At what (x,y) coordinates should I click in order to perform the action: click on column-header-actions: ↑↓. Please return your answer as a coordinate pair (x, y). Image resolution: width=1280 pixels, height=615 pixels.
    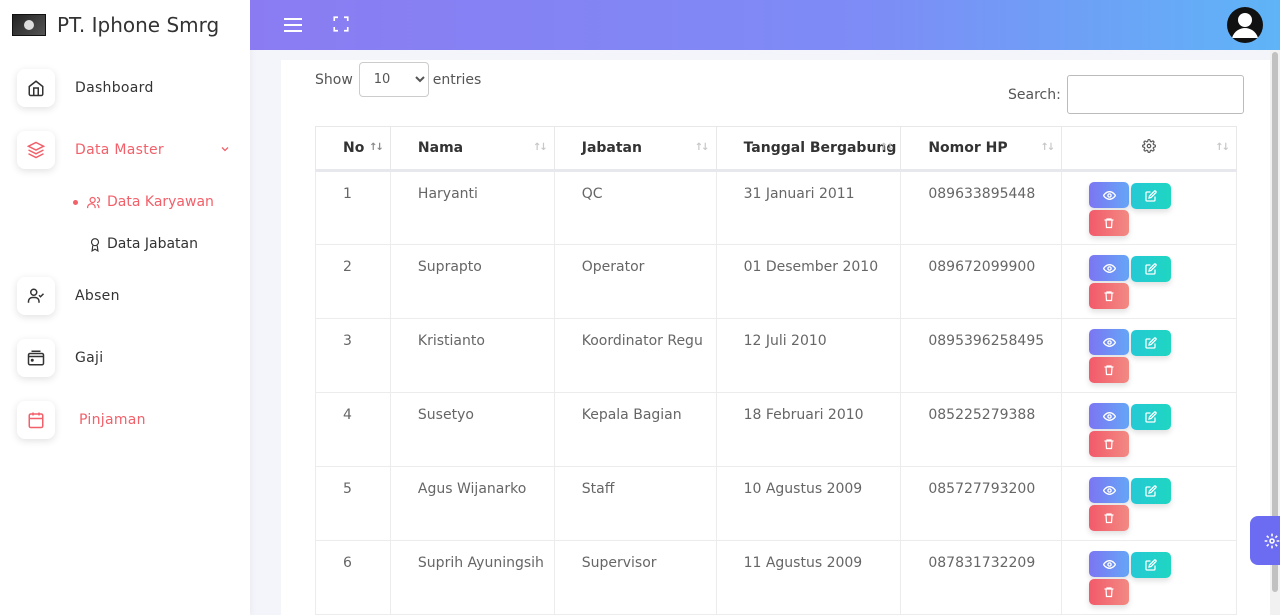
    Looking at the image, I should click on (1149, 149).